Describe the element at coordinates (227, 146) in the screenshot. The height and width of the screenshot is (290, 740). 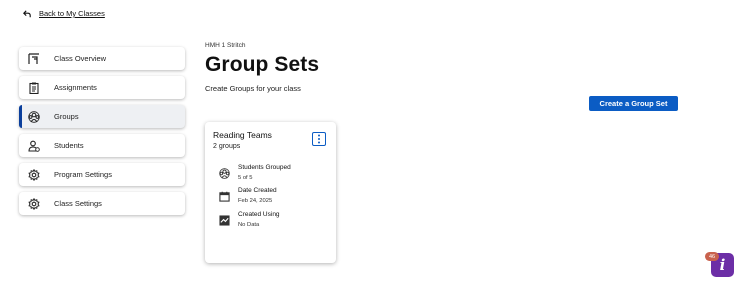
I see `group-count: 2 groups` at that location.